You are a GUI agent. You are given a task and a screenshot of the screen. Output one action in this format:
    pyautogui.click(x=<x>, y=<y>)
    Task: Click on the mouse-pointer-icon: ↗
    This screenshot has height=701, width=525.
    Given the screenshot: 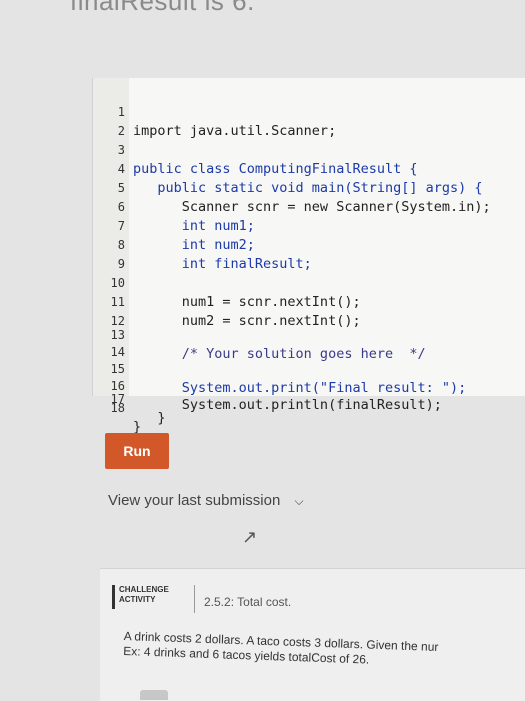 What is the action you would take?
    pyautogui.click(x=250, y=537)
    